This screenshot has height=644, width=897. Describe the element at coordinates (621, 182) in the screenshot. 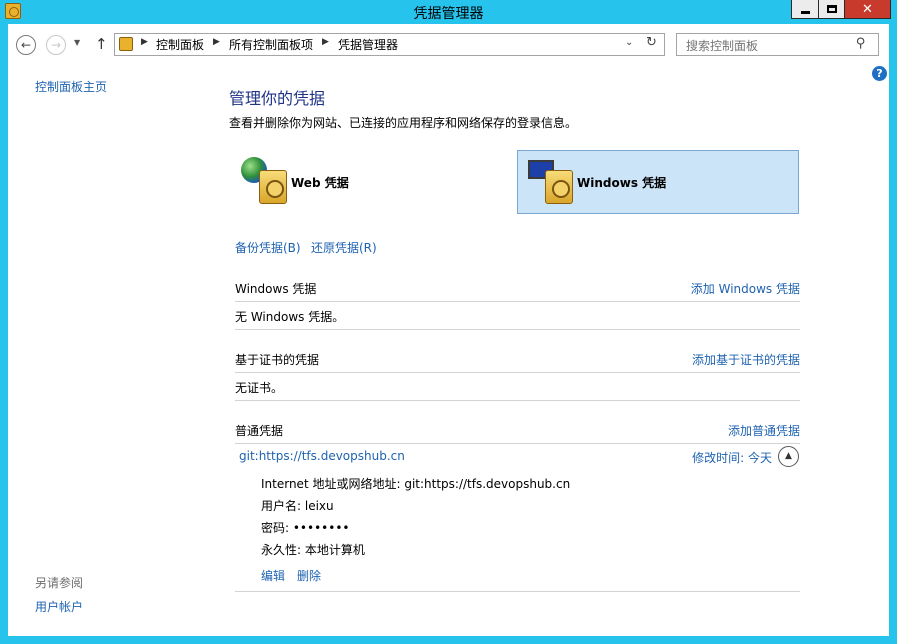

I see `windows-credentials-label: Windows 凭据` at that location.